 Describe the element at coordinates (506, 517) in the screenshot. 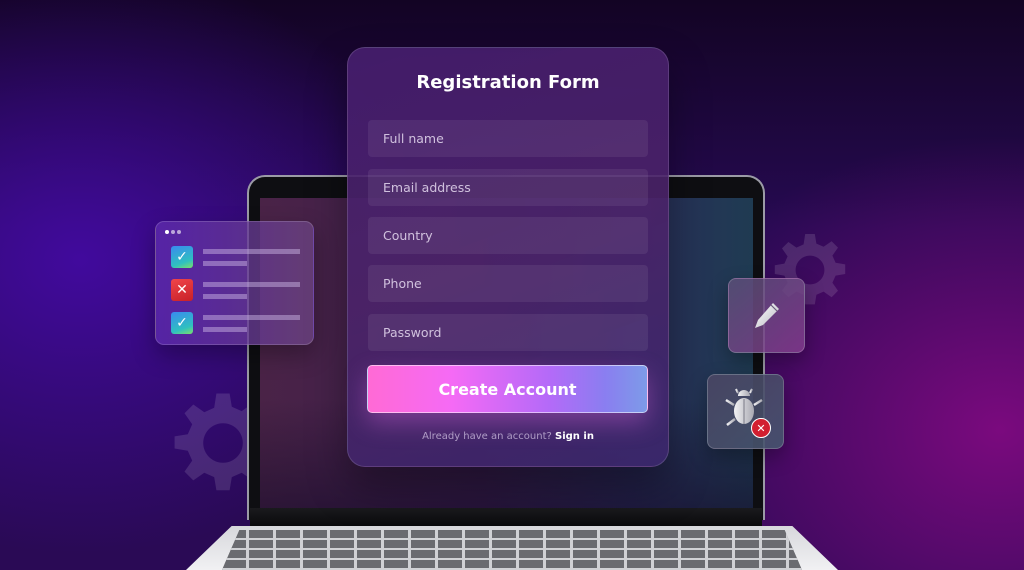

I see `laptop-hinge` at that location.